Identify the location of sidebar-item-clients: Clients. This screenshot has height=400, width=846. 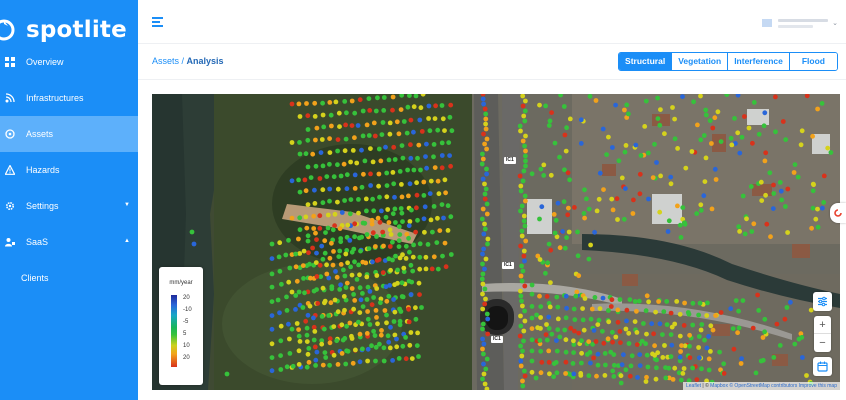
(69, 278).